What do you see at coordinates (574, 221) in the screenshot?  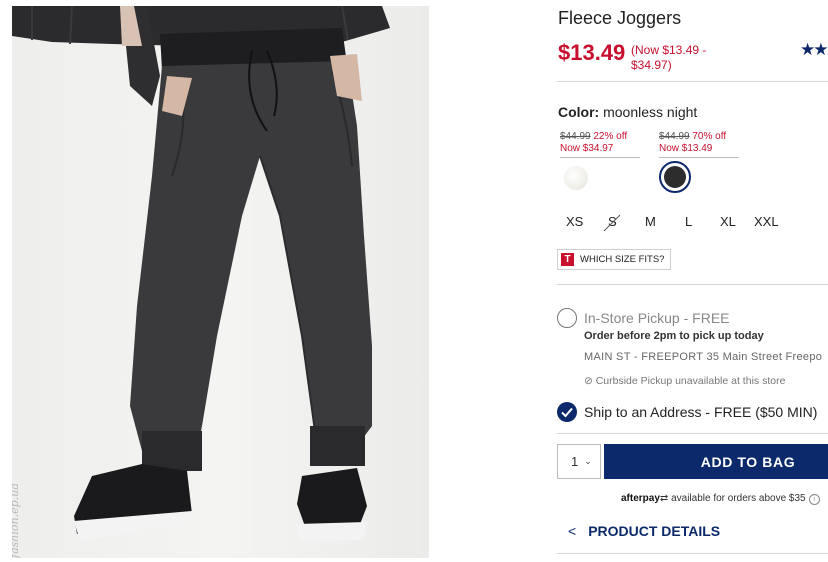 I see `size-xs: XS` at bounding box center [574, 221].